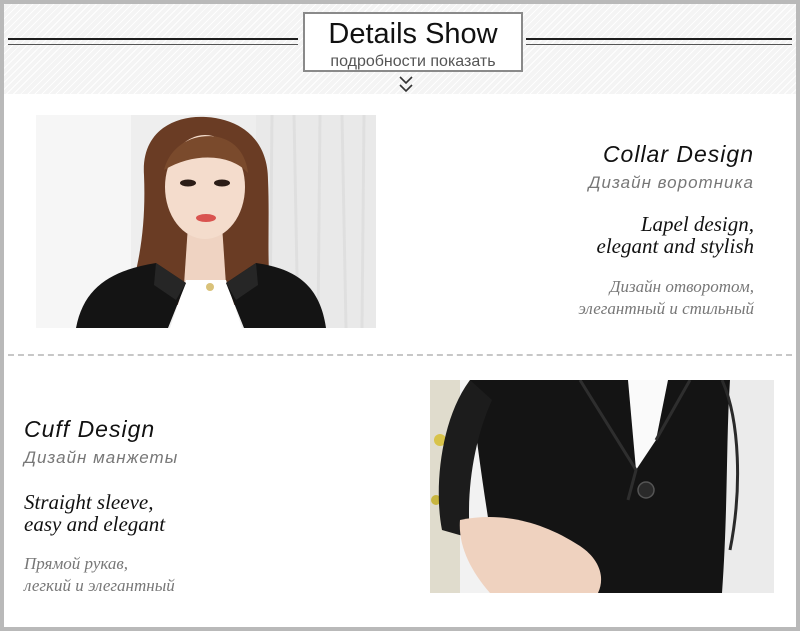  I want to click on cuff-desc-ru-line2: легкий и элегантный, so click(99, 585).